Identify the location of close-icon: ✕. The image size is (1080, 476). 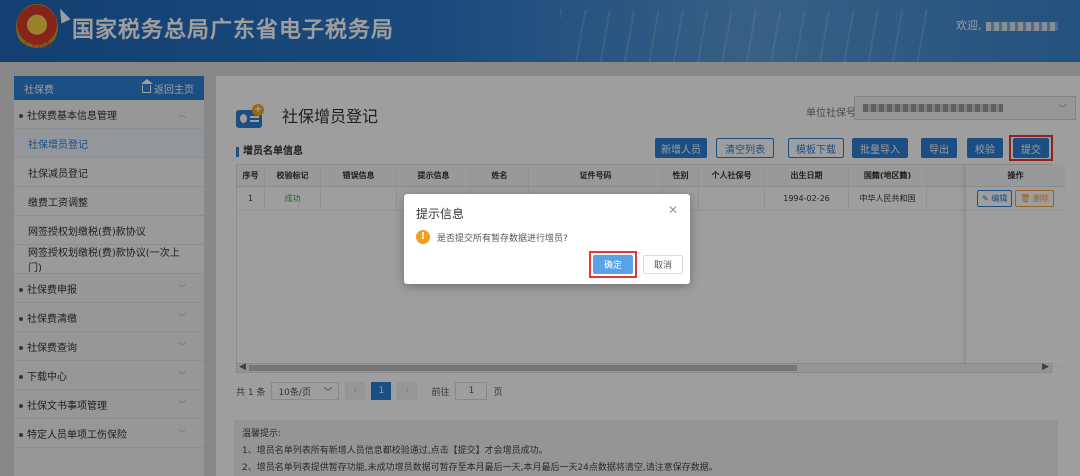
(673, 210).